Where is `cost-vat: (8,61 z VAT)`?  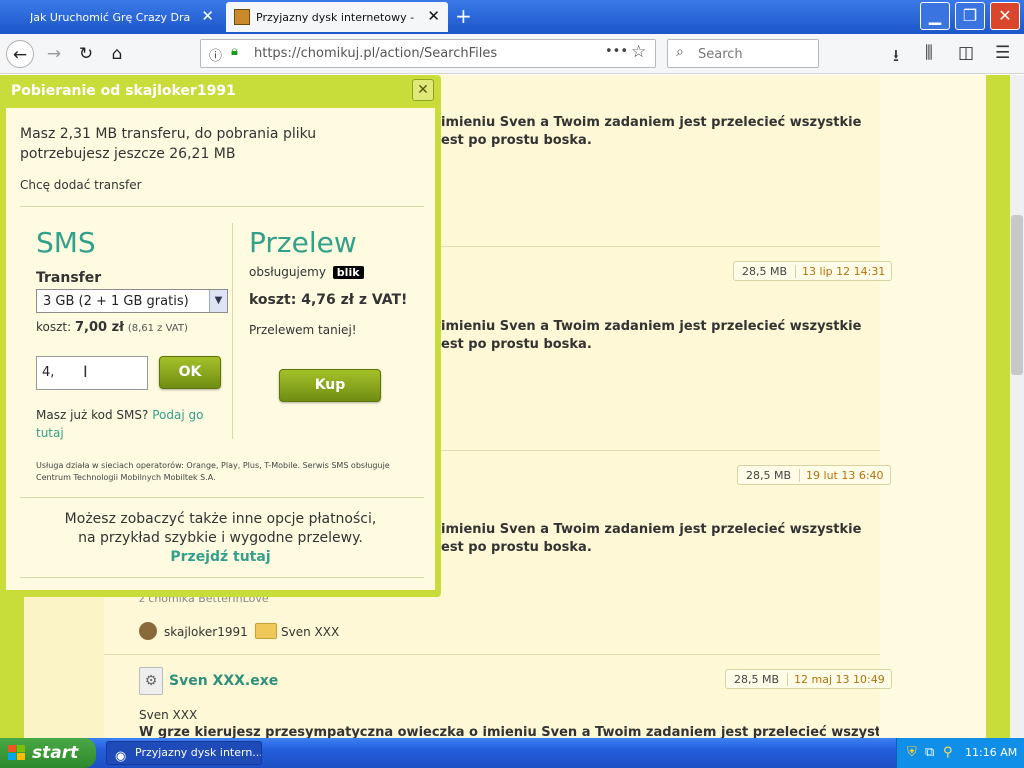 cost-vat: (8,61 z VAT) is located at coordinates (157, 328).